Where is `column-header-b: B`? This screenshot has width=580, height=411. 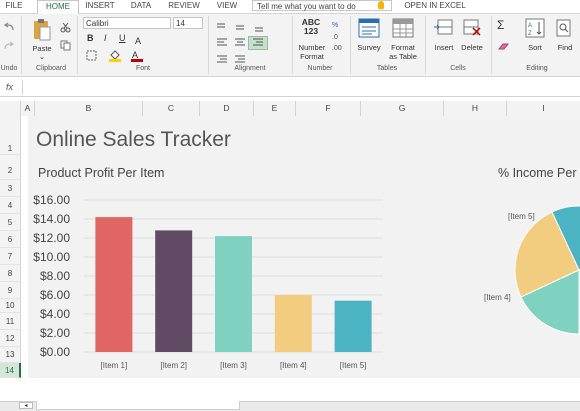
column-header-b: B is located at coordinates (89, 108).